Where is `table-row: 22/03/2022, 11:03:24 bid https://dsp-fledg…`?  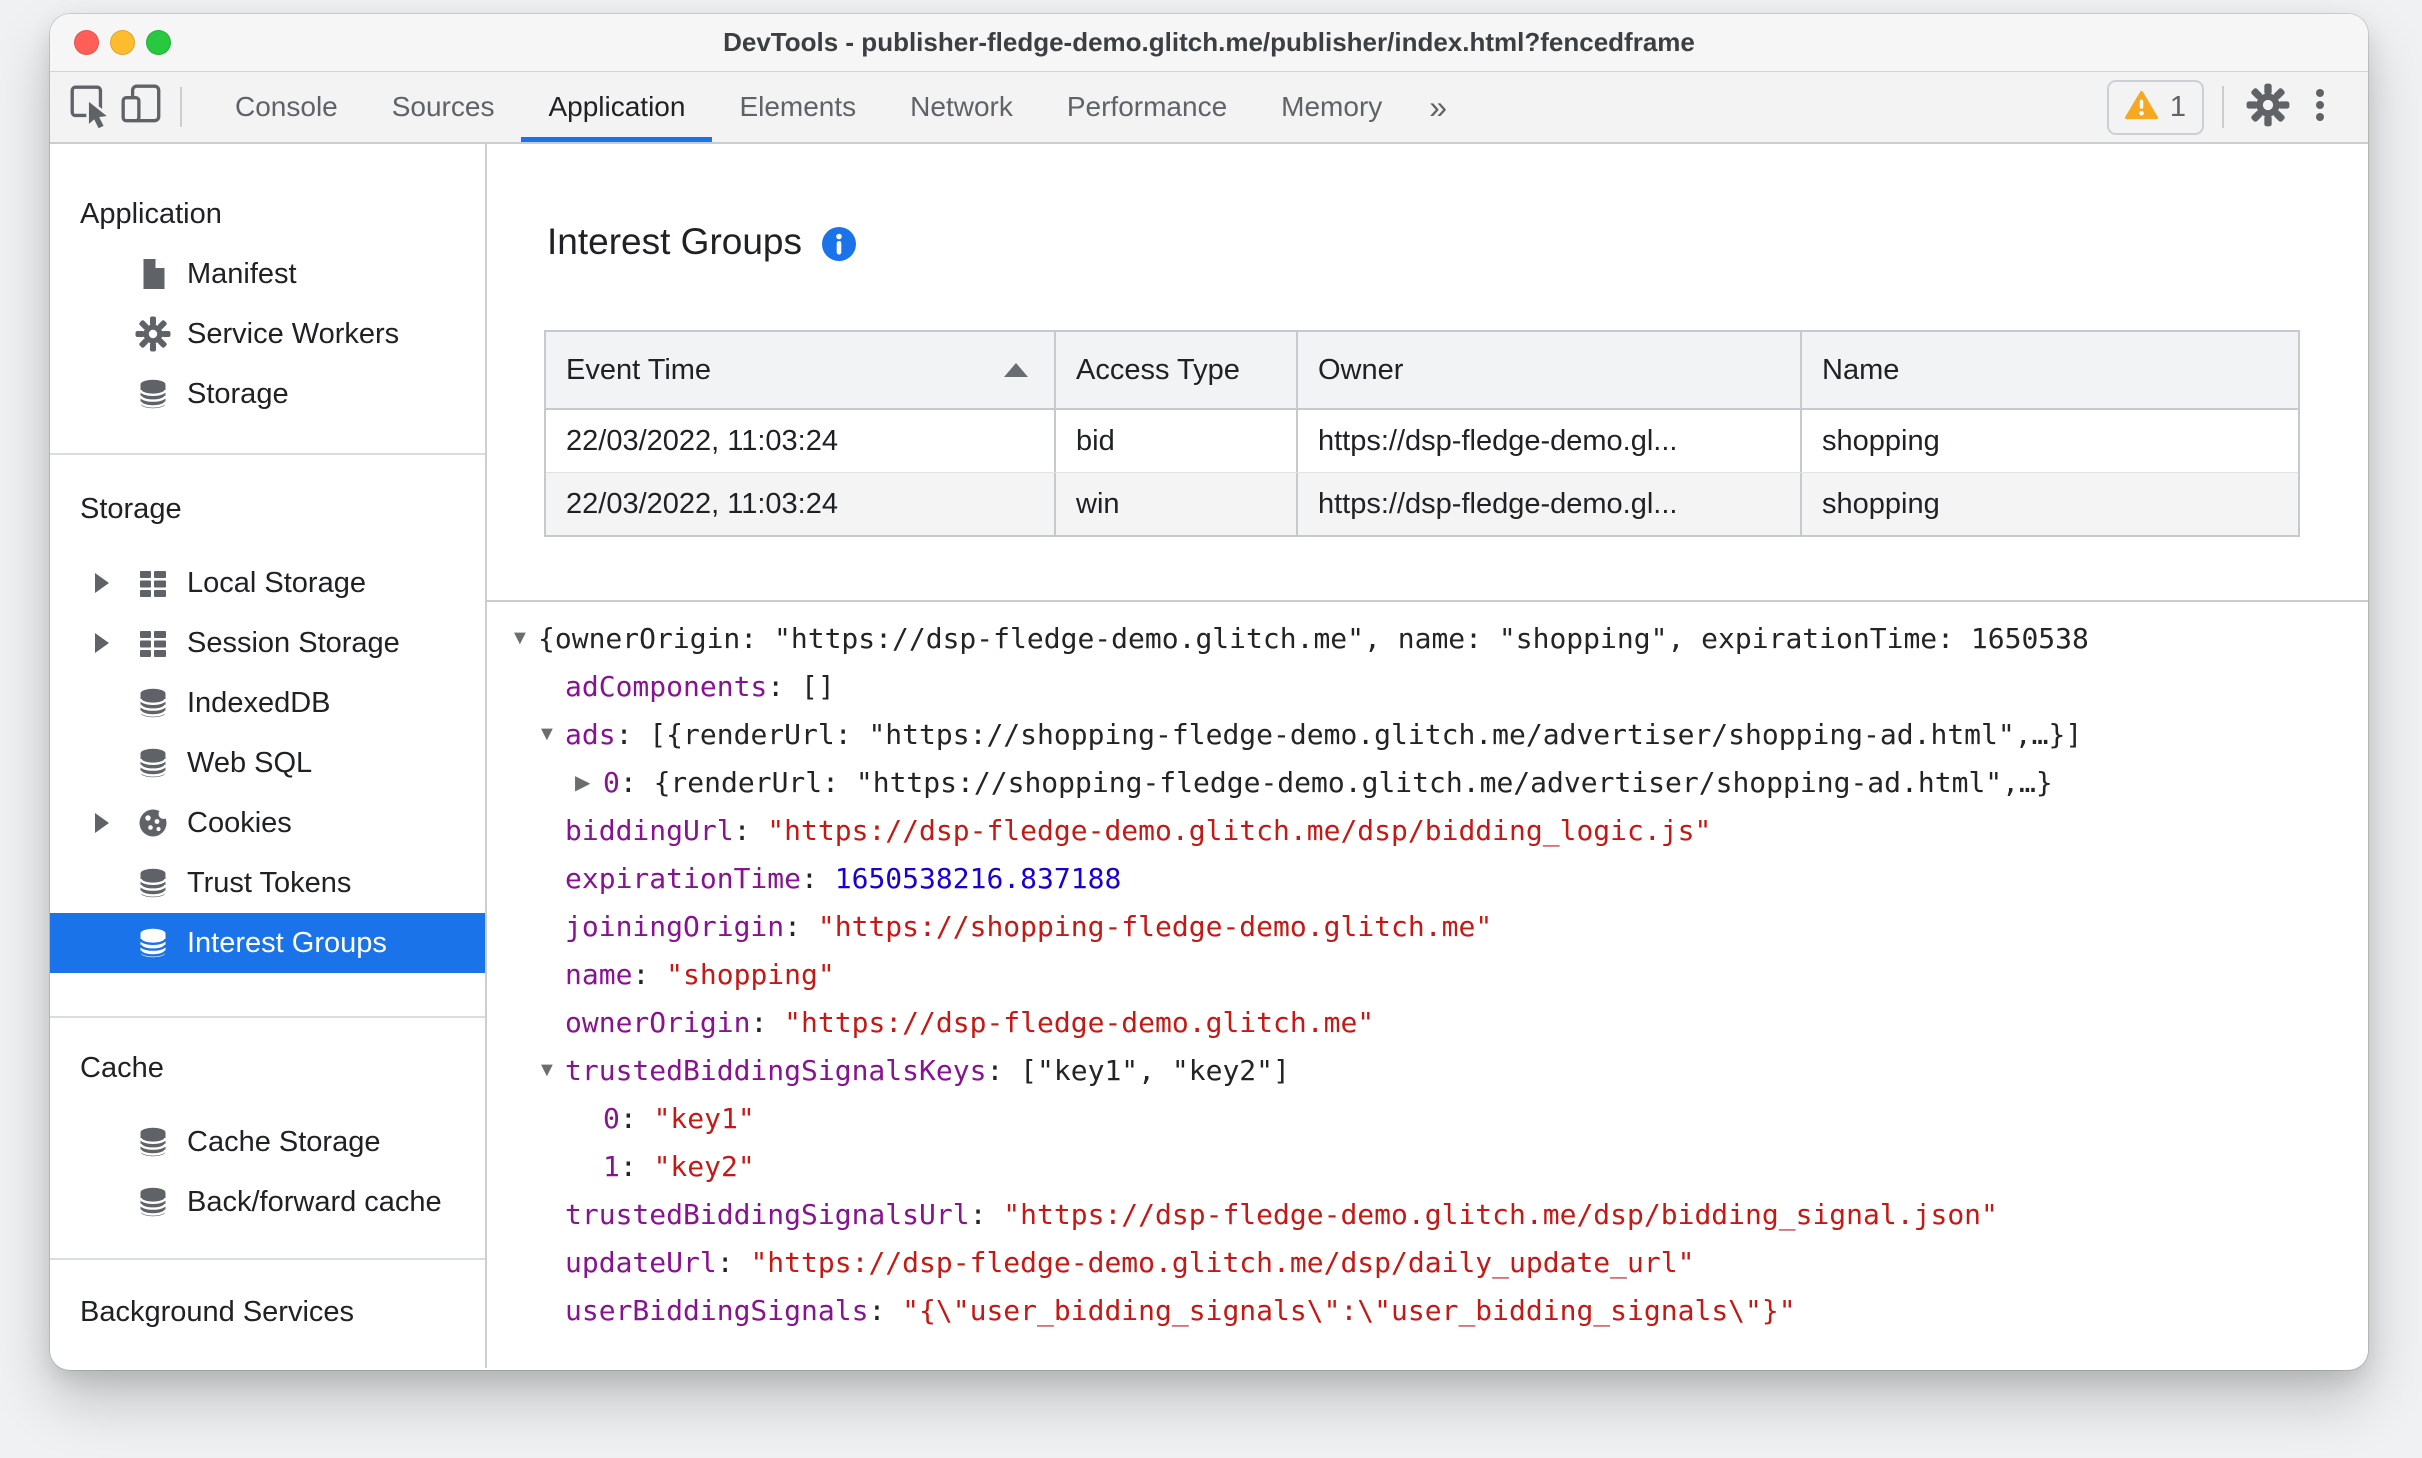
table-row: 22/03/2022, 11:03:24 bid https://dsp-fledg… is located at coordinates (1422, 441).